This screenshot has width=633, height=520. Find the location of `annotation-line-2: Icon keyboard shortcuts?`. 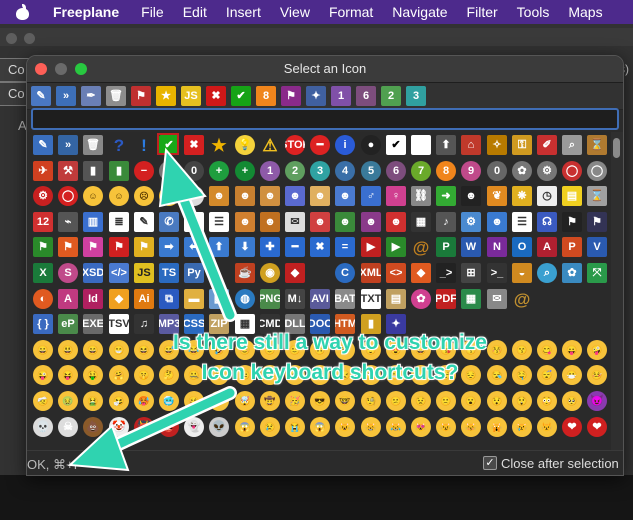

annotation-line-2: Icon keyboard shortcuts? is located at coordinates (330, 372).